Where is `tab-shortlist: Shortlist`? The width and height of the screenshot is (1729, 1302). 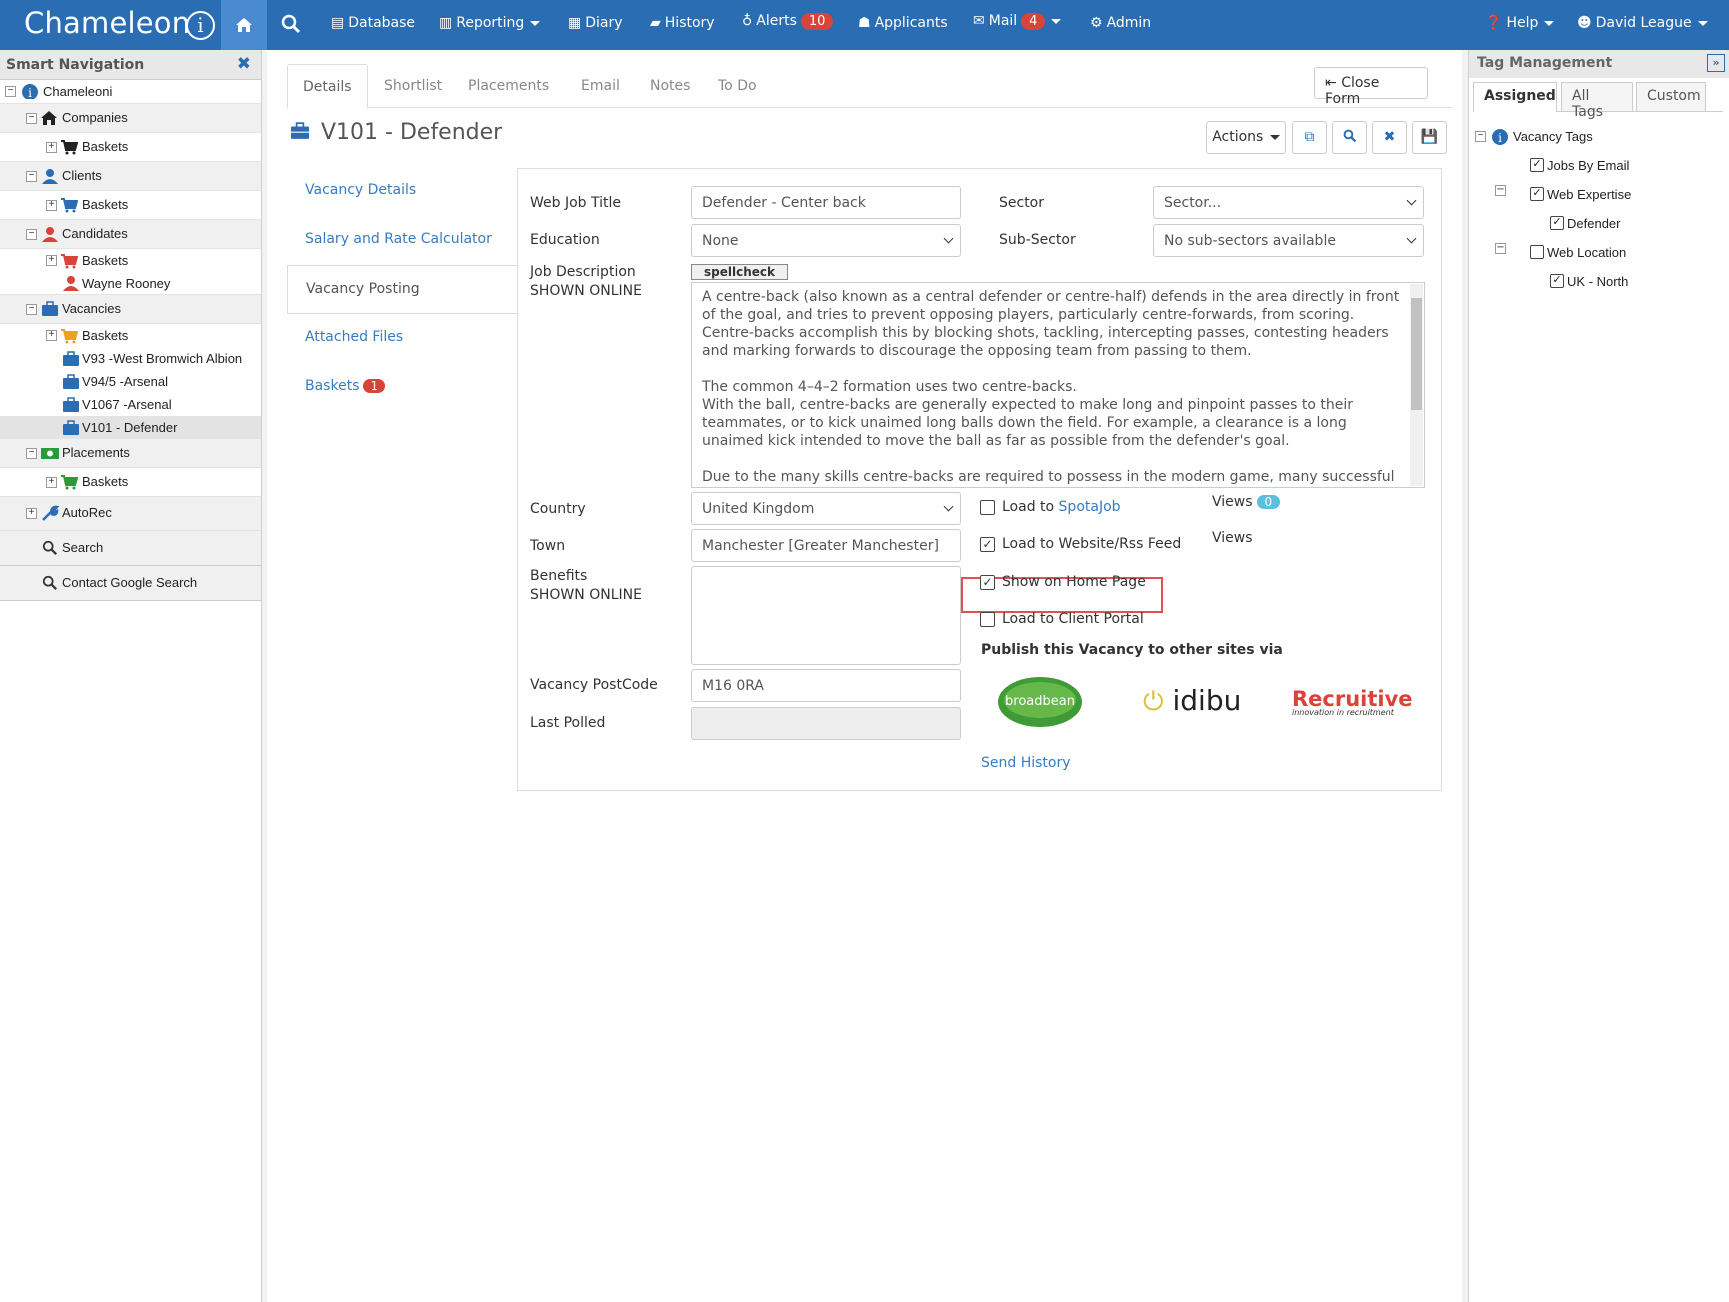
tab-shortlist: Shortlist is located at coordinates (413, 86).